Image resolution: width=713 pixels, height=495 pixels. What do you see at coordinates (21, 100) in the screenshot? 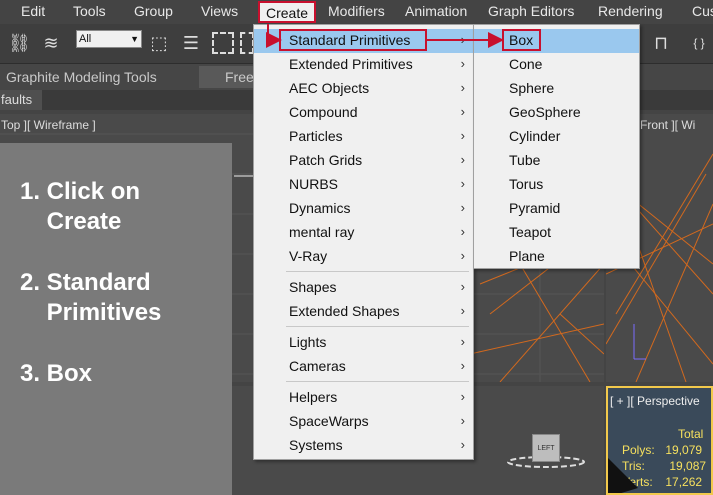
I see `ribbon-subtab-defaults: faults` at bounding box center [21, 100].